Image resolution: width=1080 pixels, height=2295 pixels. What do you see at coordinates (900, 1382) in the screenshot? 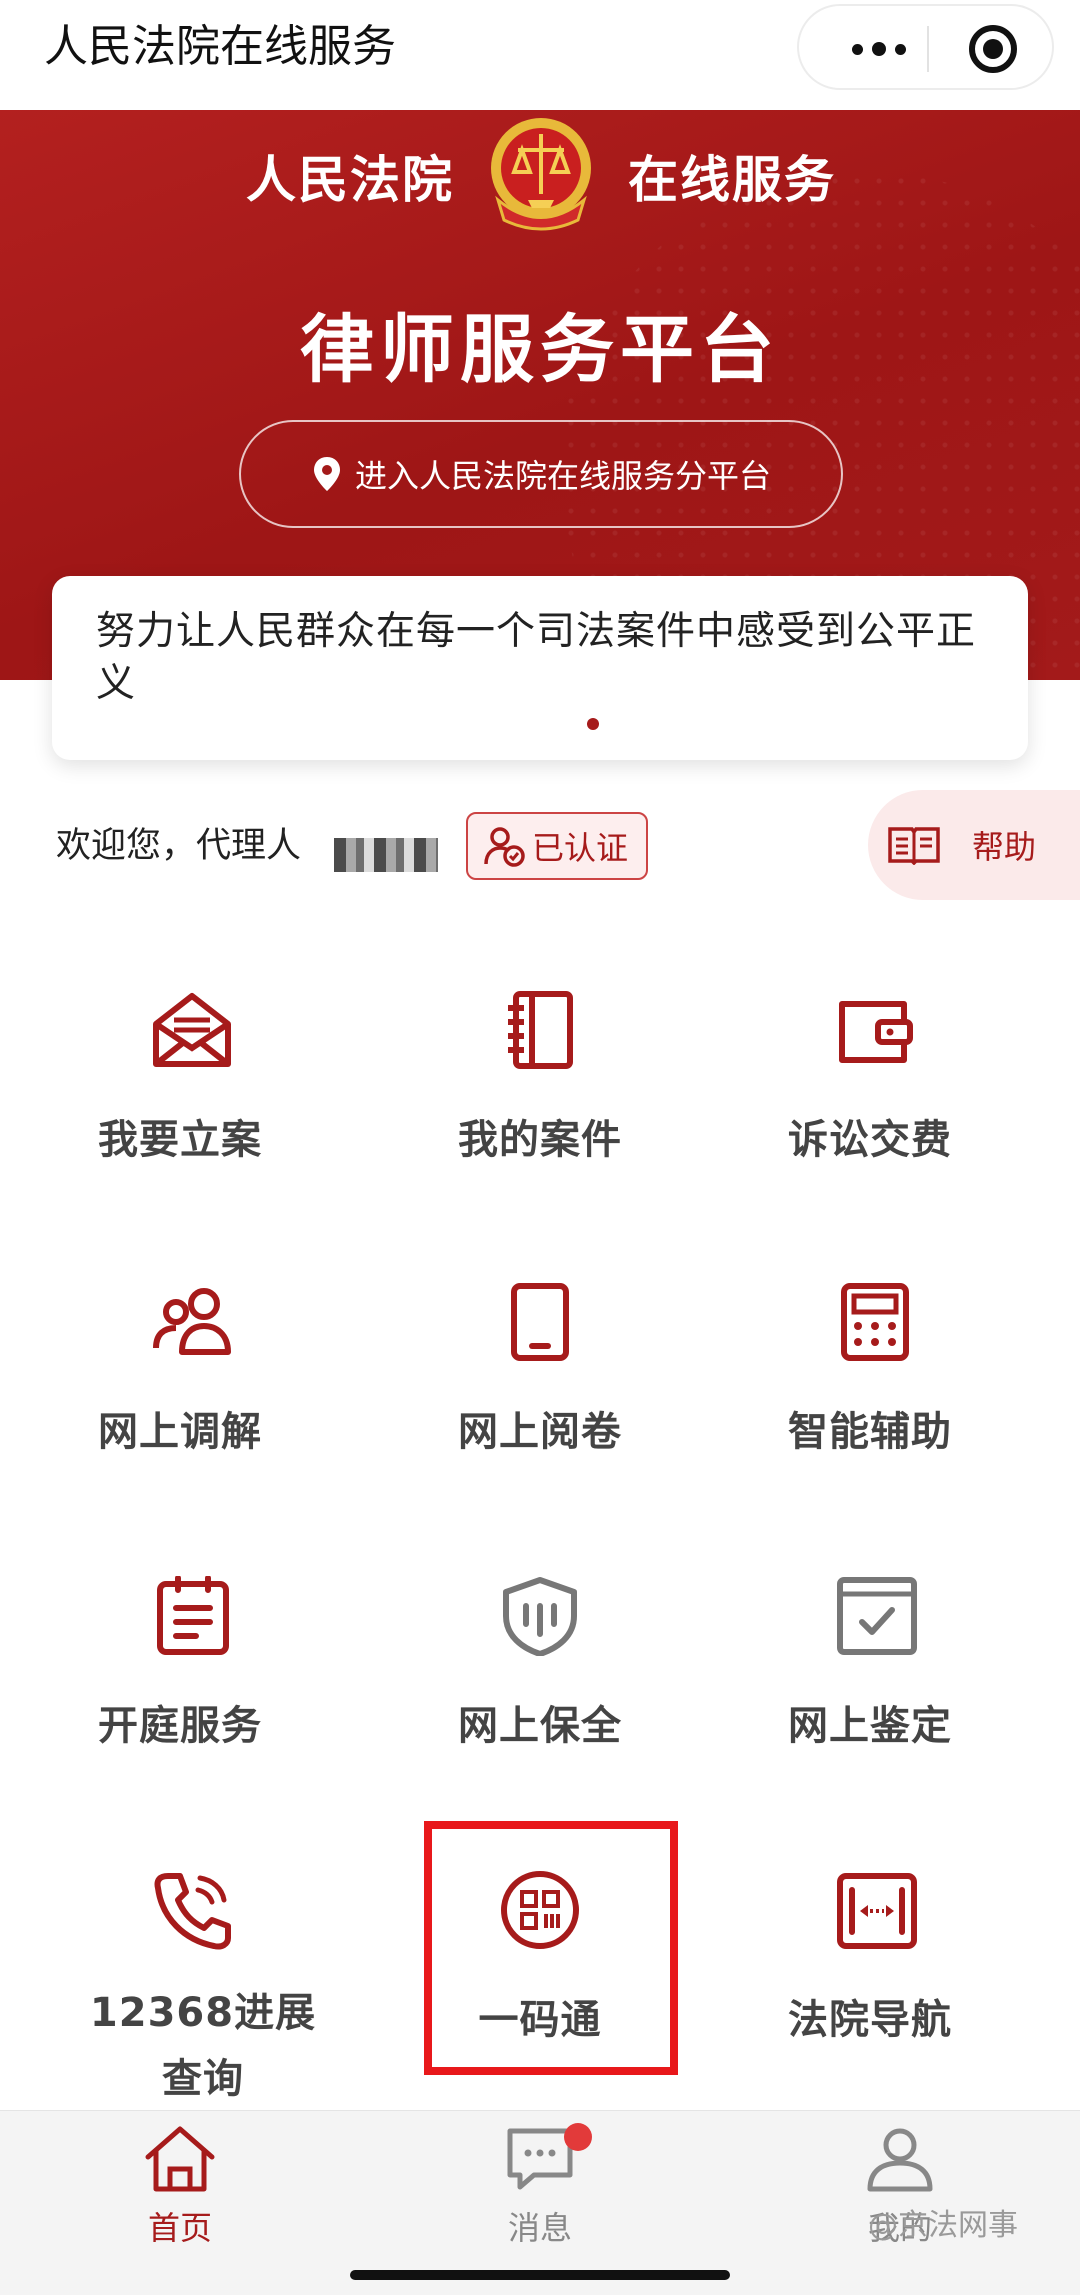
I see `grid-item-smart-assist: 智能辅助` at bounding box center [900, 1382].